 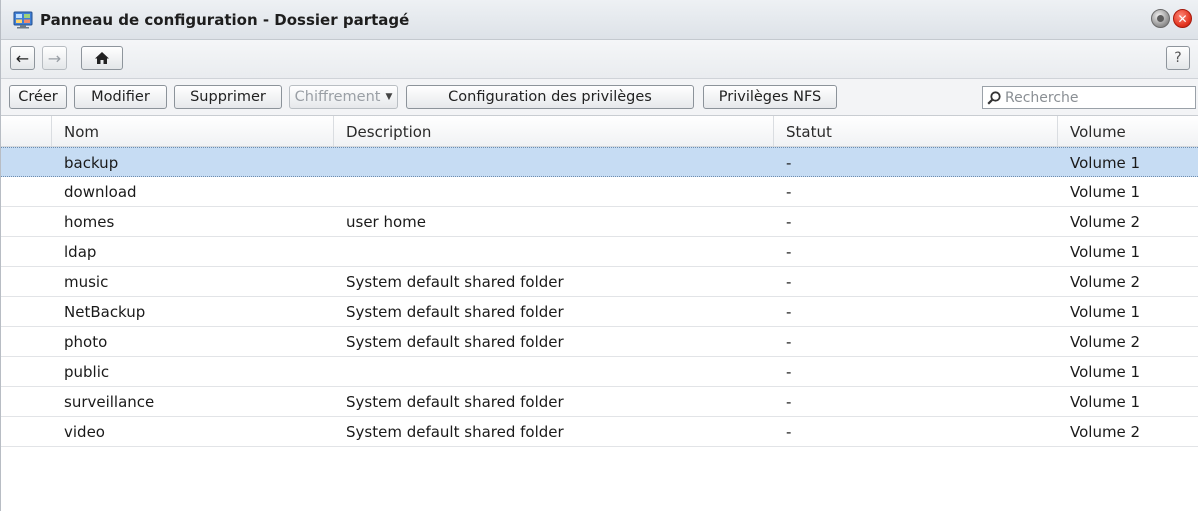 I want to click on close-button: ✕, so click(x=1182, y=18).